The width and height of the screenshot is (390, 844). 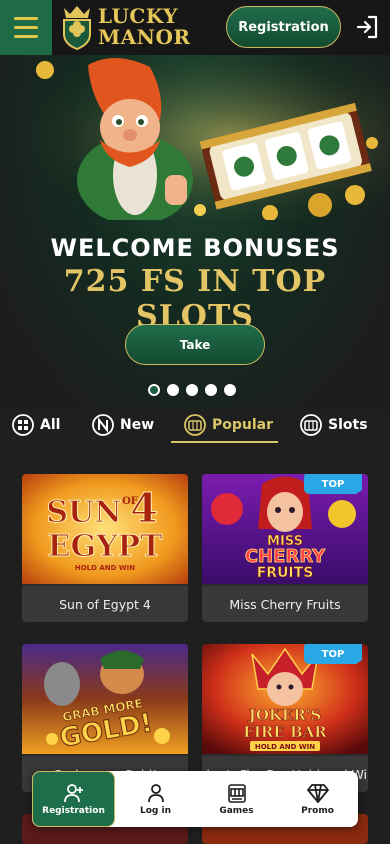 I want to click on tab-popular: Popular, so click(x=228, y=425).